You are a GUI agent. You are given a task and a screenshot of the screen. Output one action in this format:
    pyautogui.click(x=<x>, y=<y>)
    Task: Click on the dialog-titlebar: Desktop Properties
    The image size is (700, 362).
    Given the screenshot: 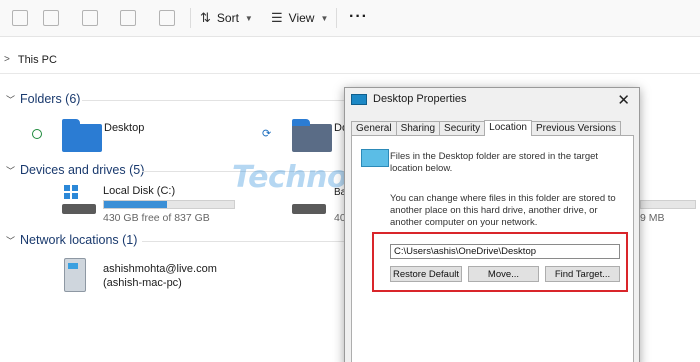 What is the action you would take?
    pyautogui.click(x=409, y=99)
    